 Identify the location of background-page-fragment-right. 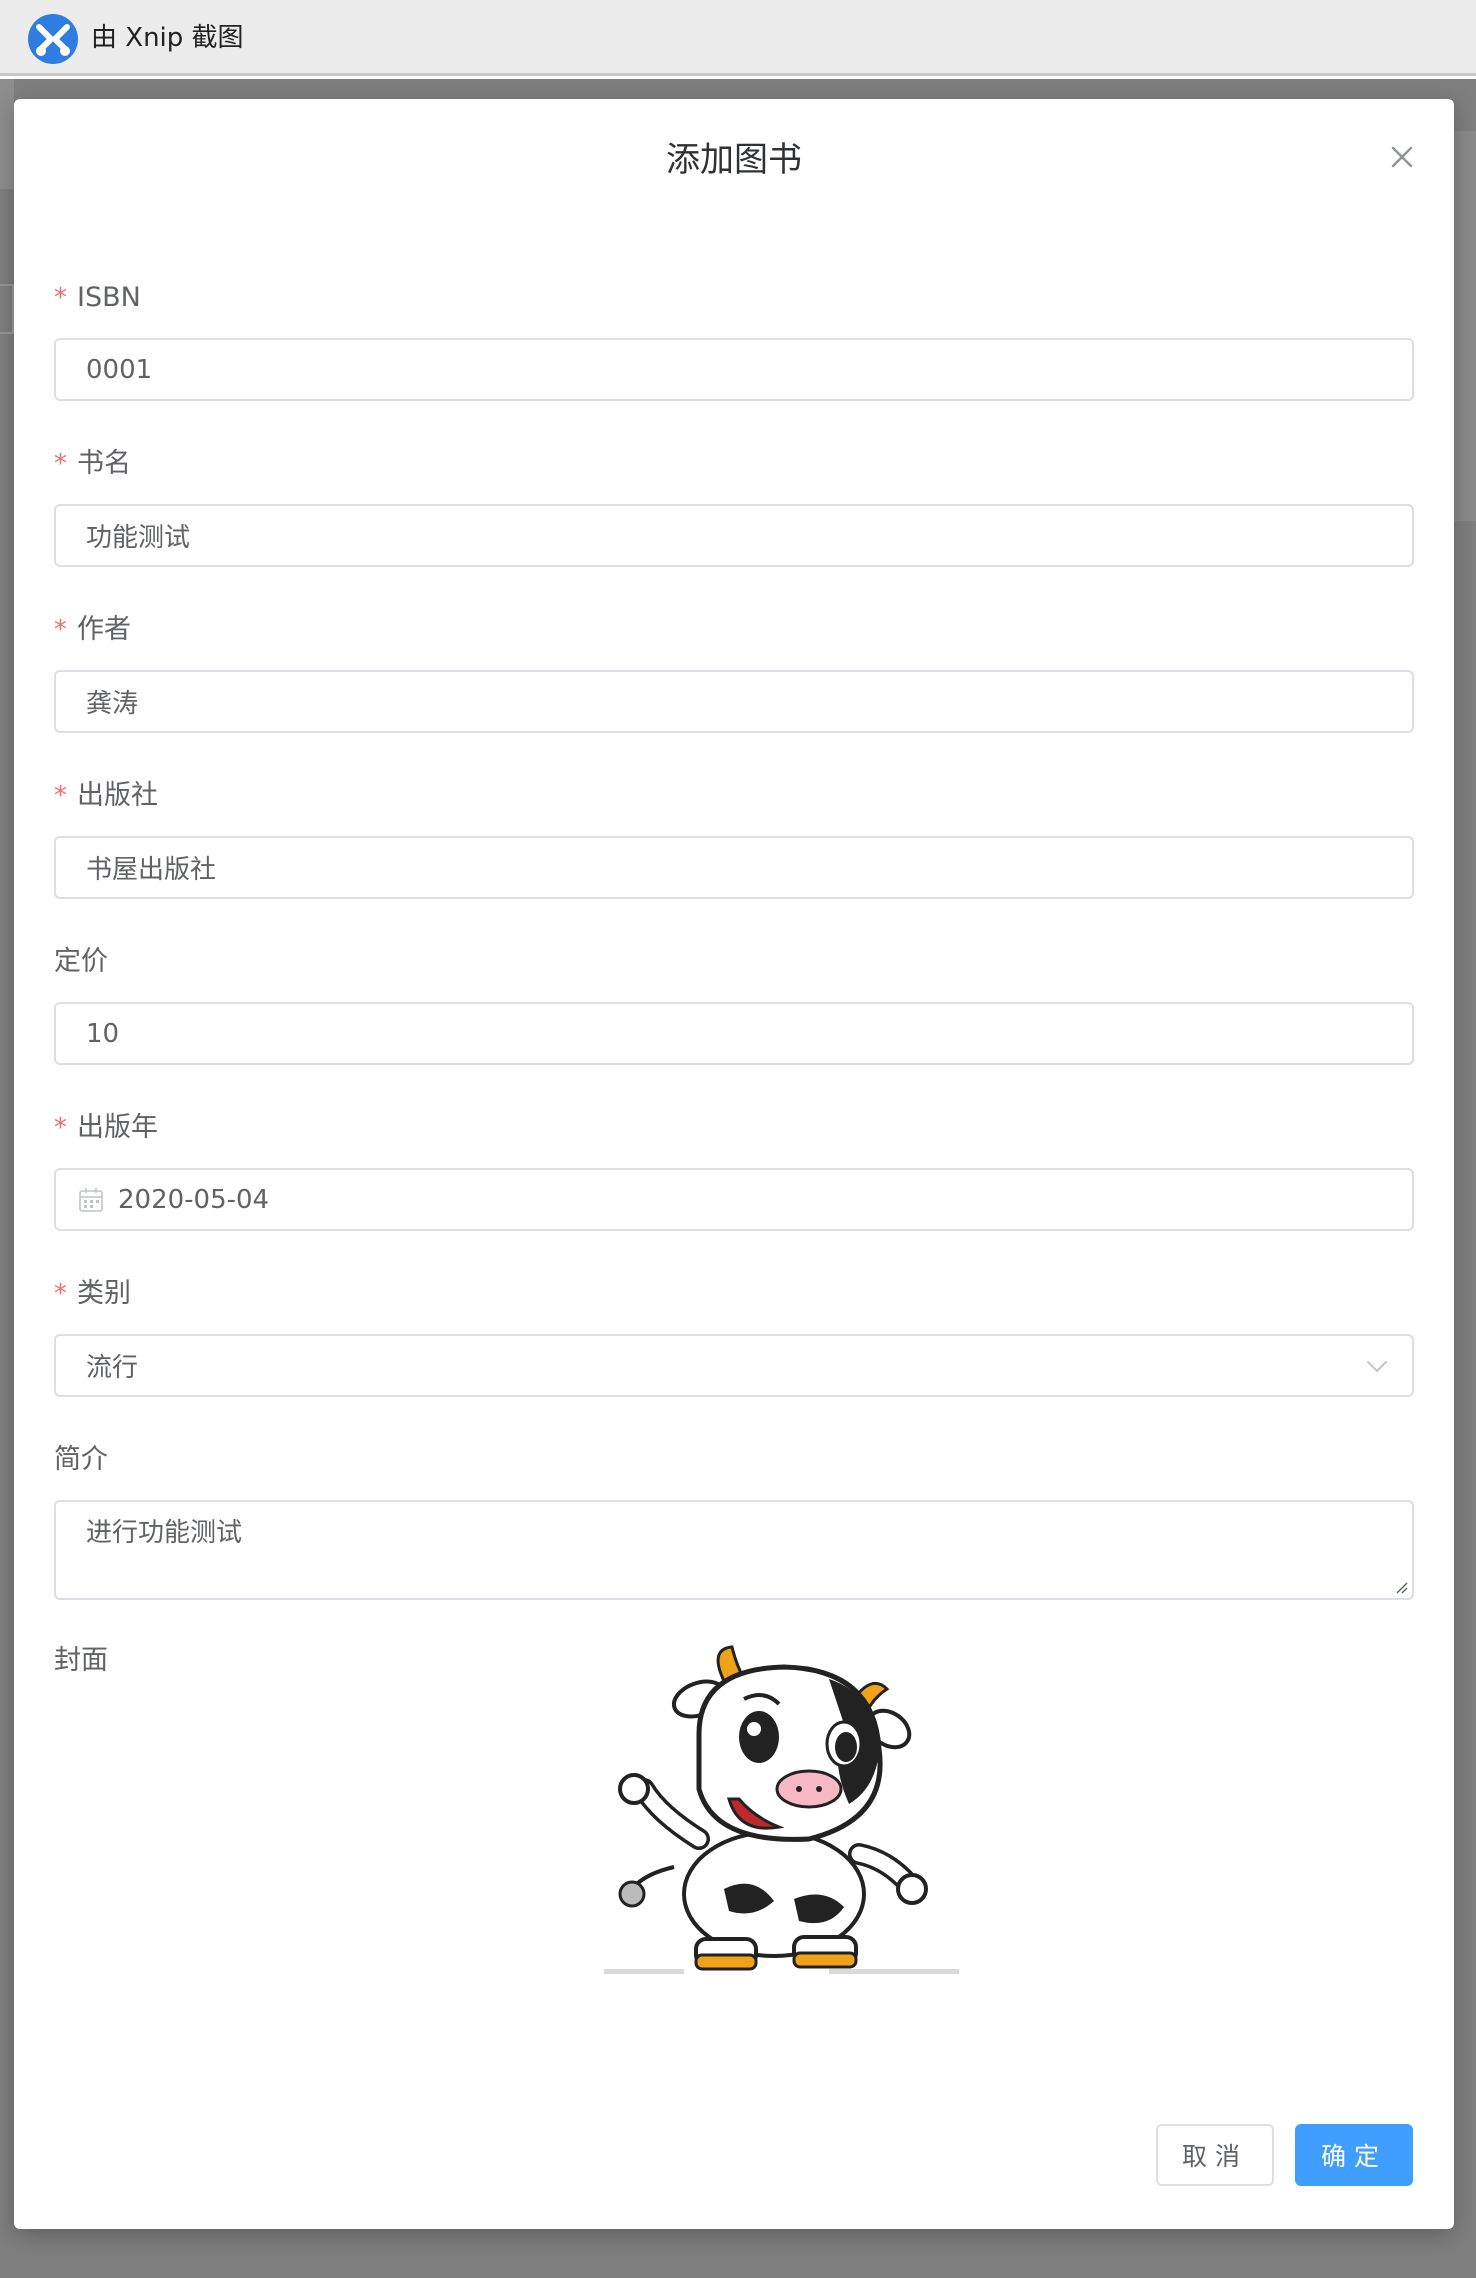
(1465, 326).